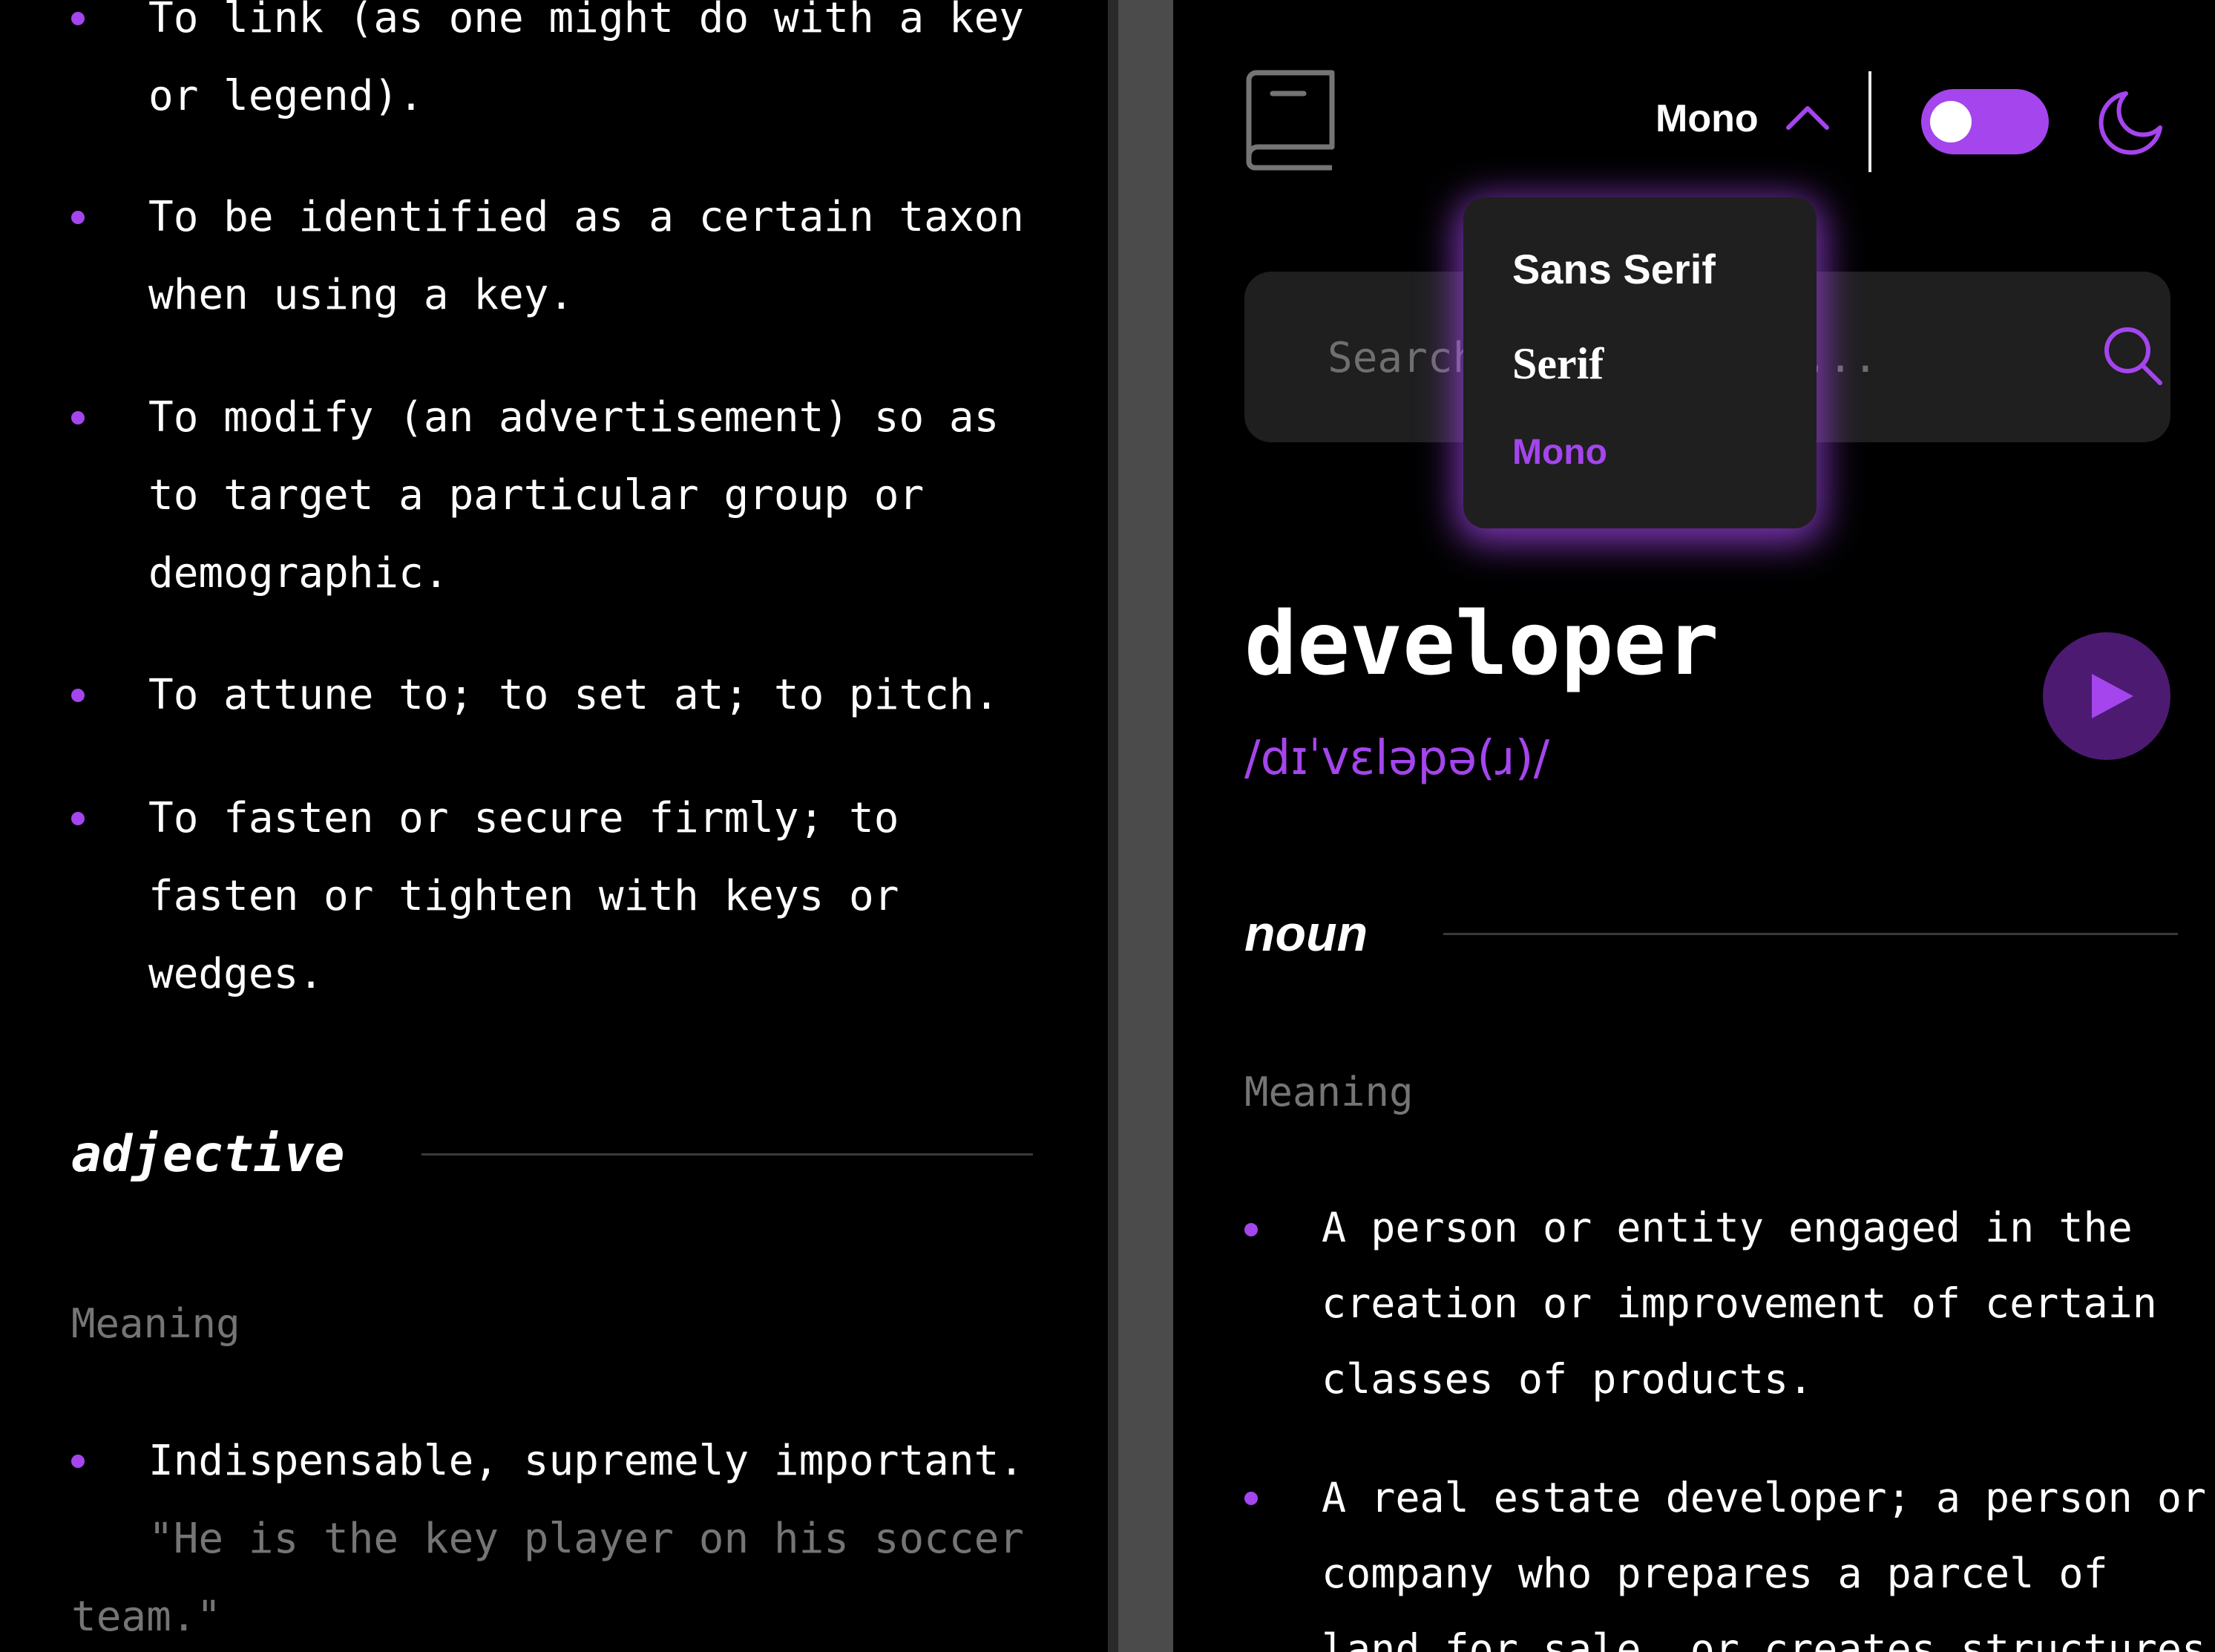 The height and width of the screenshot is (1652, 2215). I want to click on definition-line: Indispensable, supremely important., so click(586, 1461).